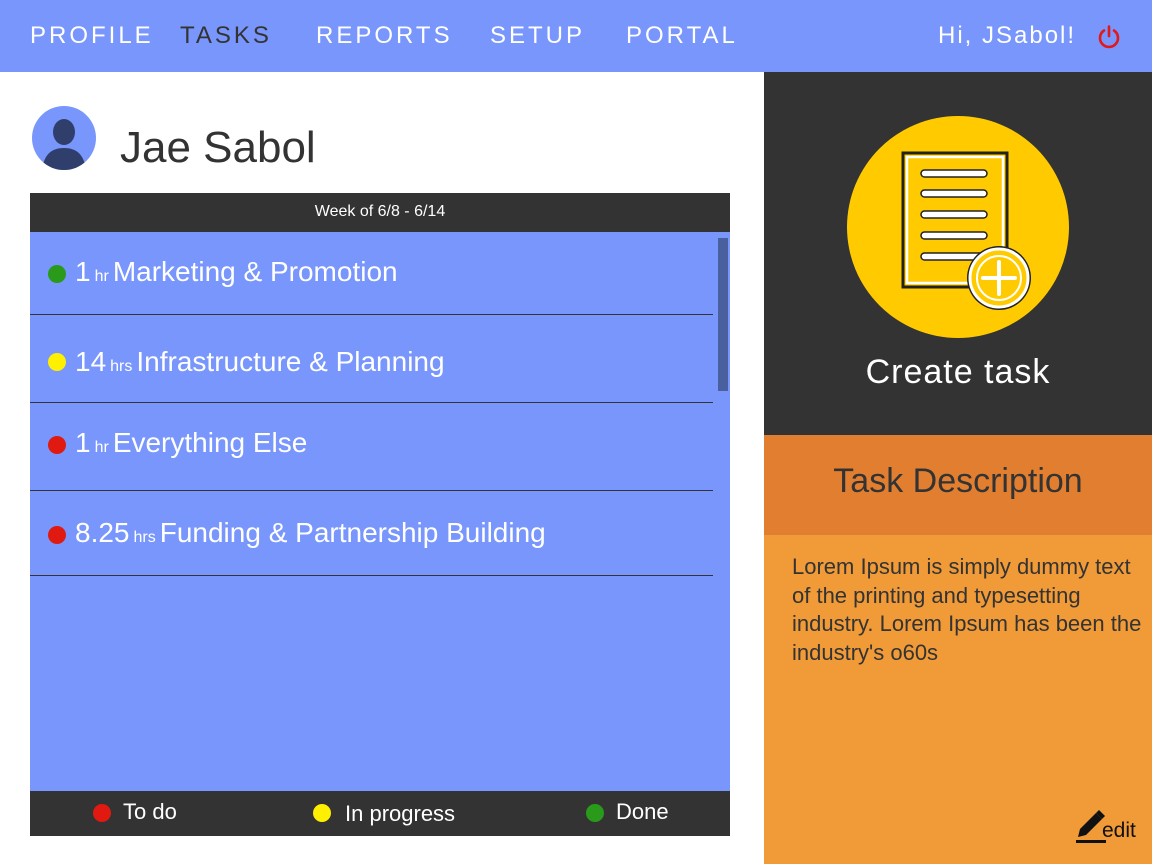 Image resolution: width=1152 pixels, height=864 pixels. I want to click on task-text: 14 hrs Infrastructure & Planning, so click(260, 364).